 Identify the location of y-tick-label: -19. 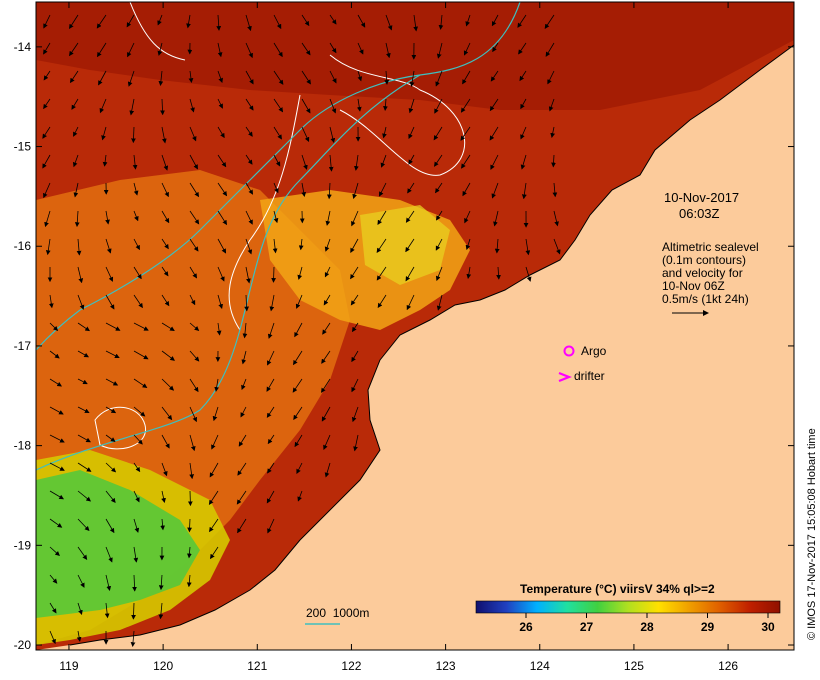
(23, 545).